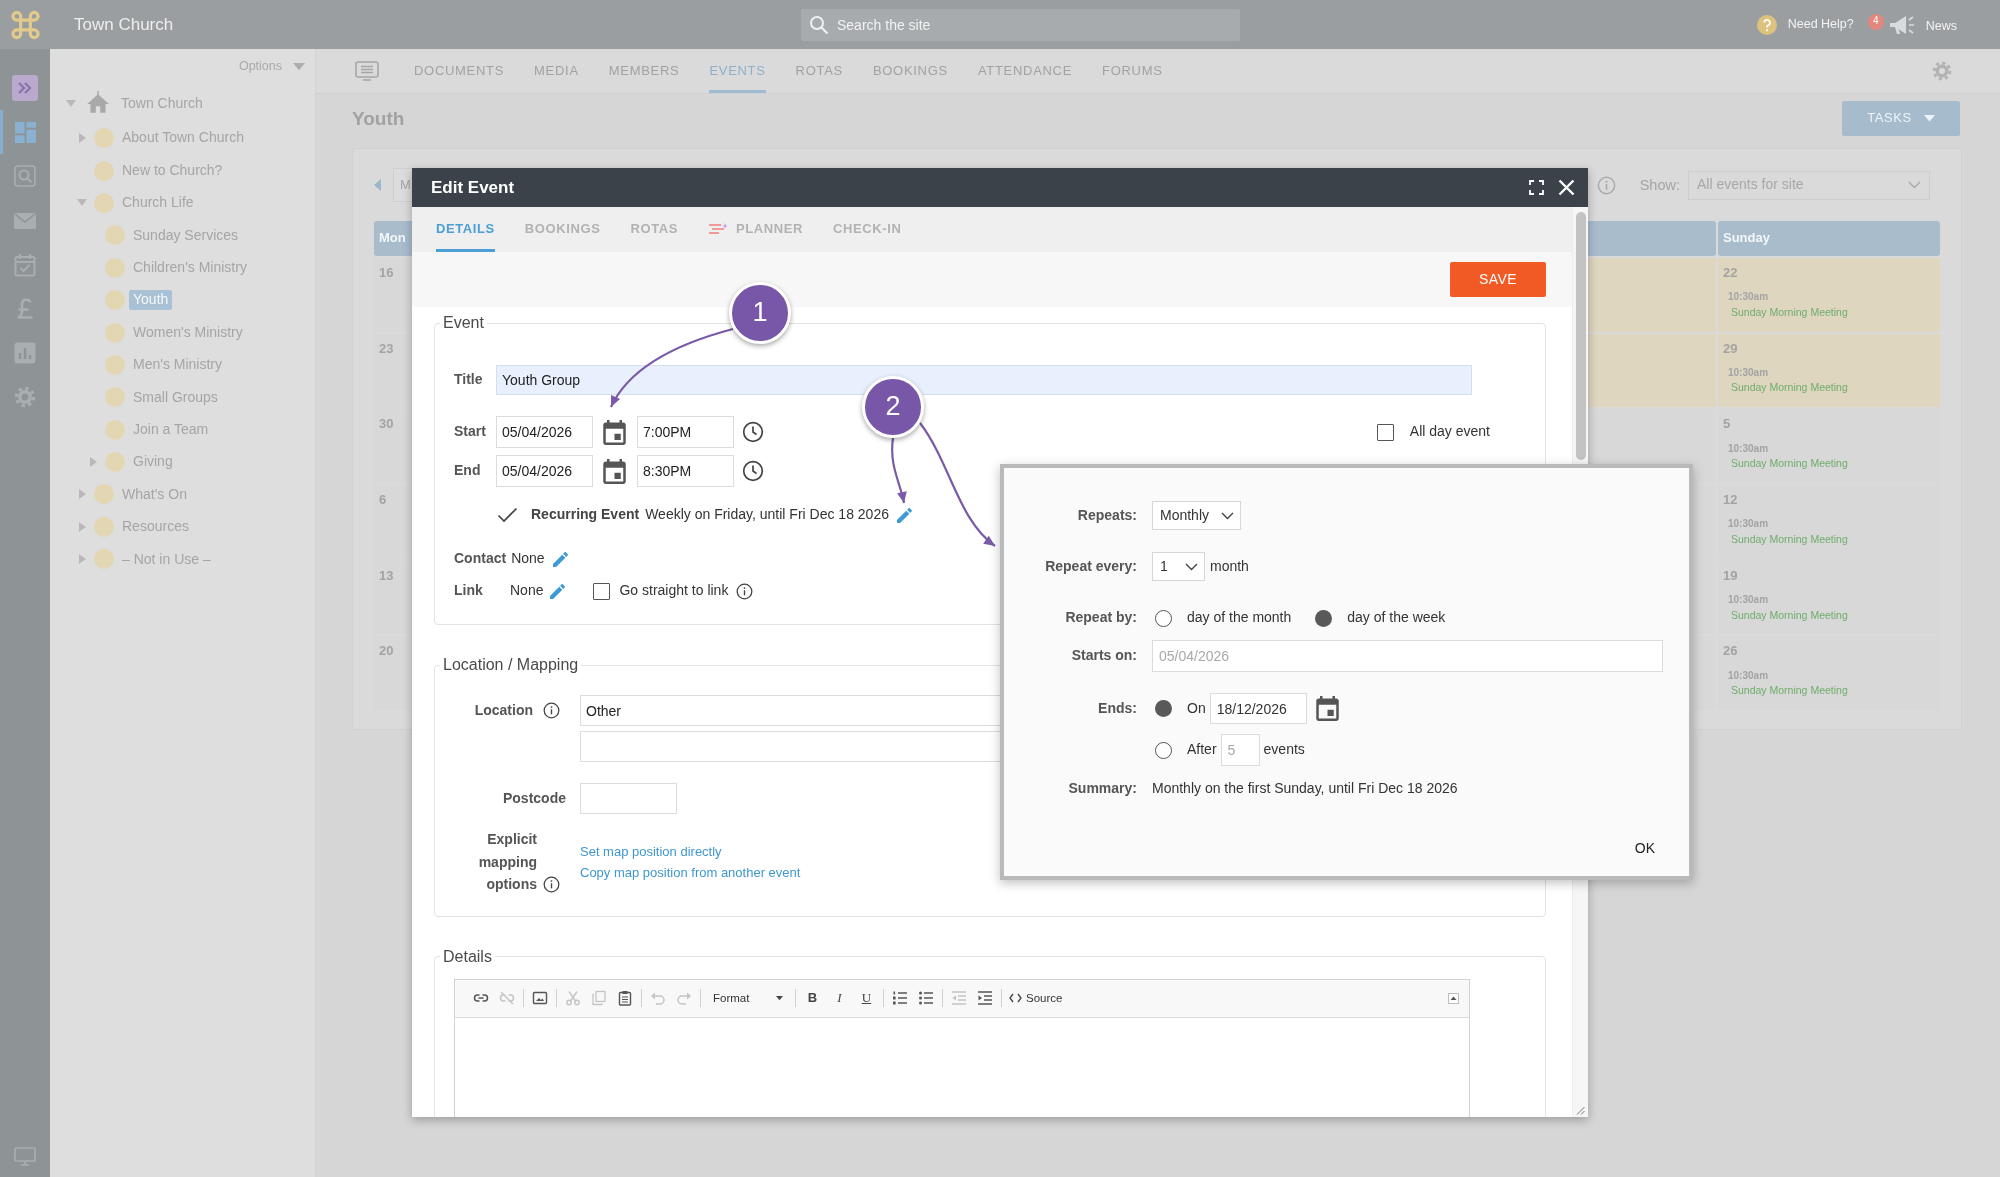 The image size is (2000, 1177). Describe the element at coordinates (25, 24) in the screenshot. I see `logo-icon` at that location.